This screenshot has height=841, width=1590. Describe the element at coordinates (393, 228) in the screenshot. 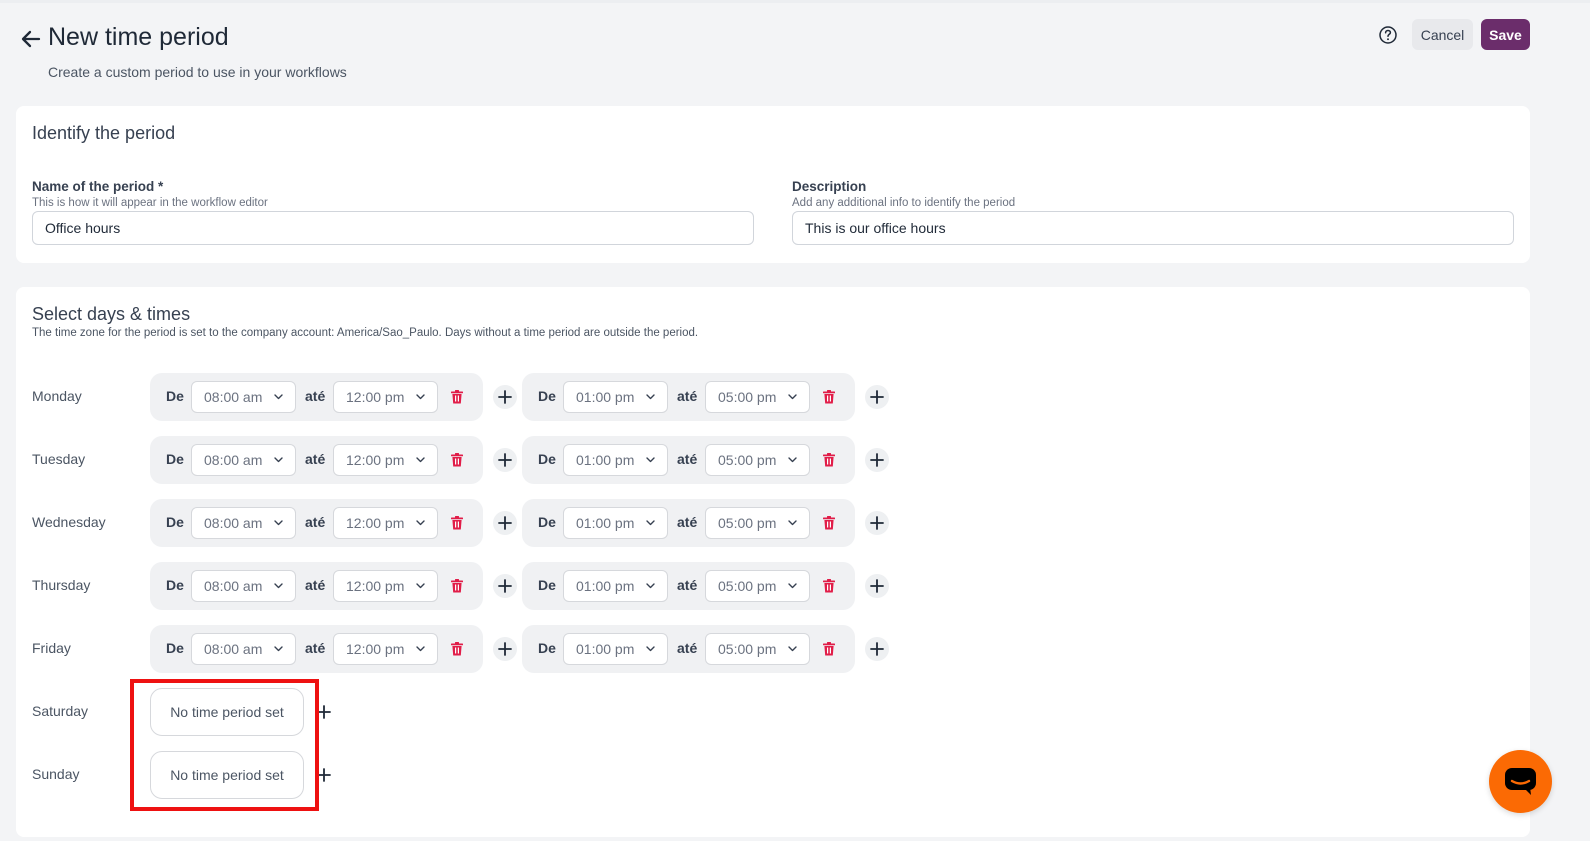

I see `name-input` at that location.